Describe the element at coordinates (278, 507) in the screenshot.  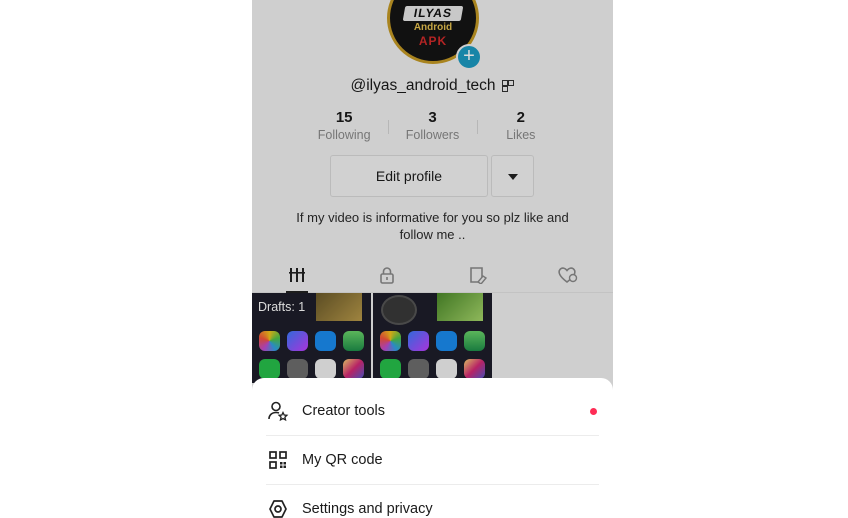
I see `settings-gear-icon` at that location.